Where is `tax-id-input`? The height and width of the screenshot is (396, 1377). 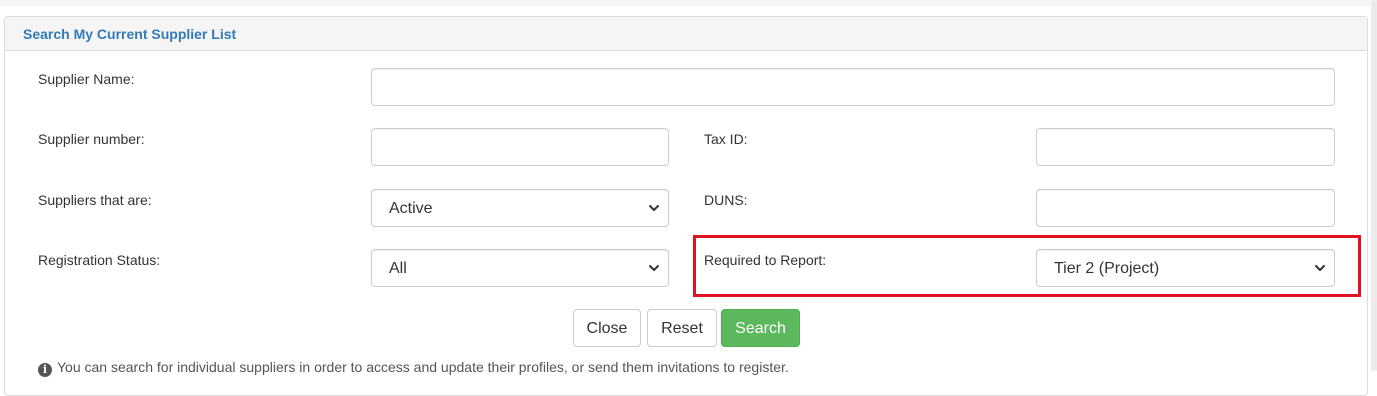
tax-id-input is located at coordinates (1185, 147).